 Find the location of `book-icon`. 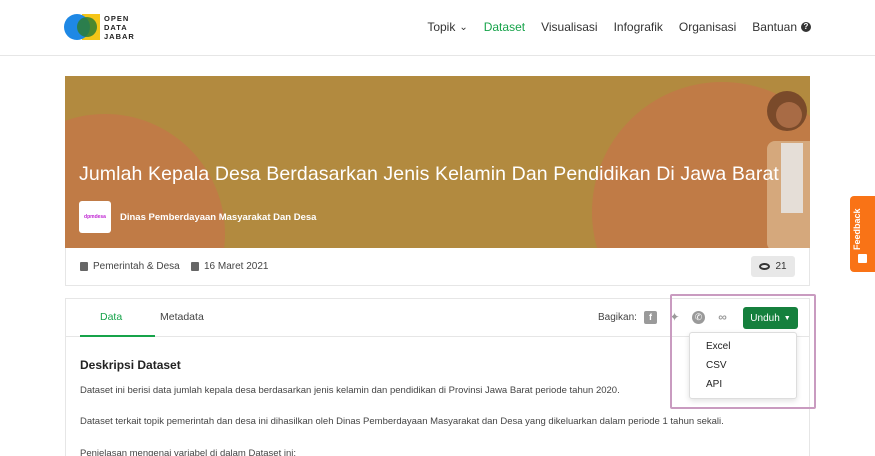

book-icon is located at coordinates (84, 266).